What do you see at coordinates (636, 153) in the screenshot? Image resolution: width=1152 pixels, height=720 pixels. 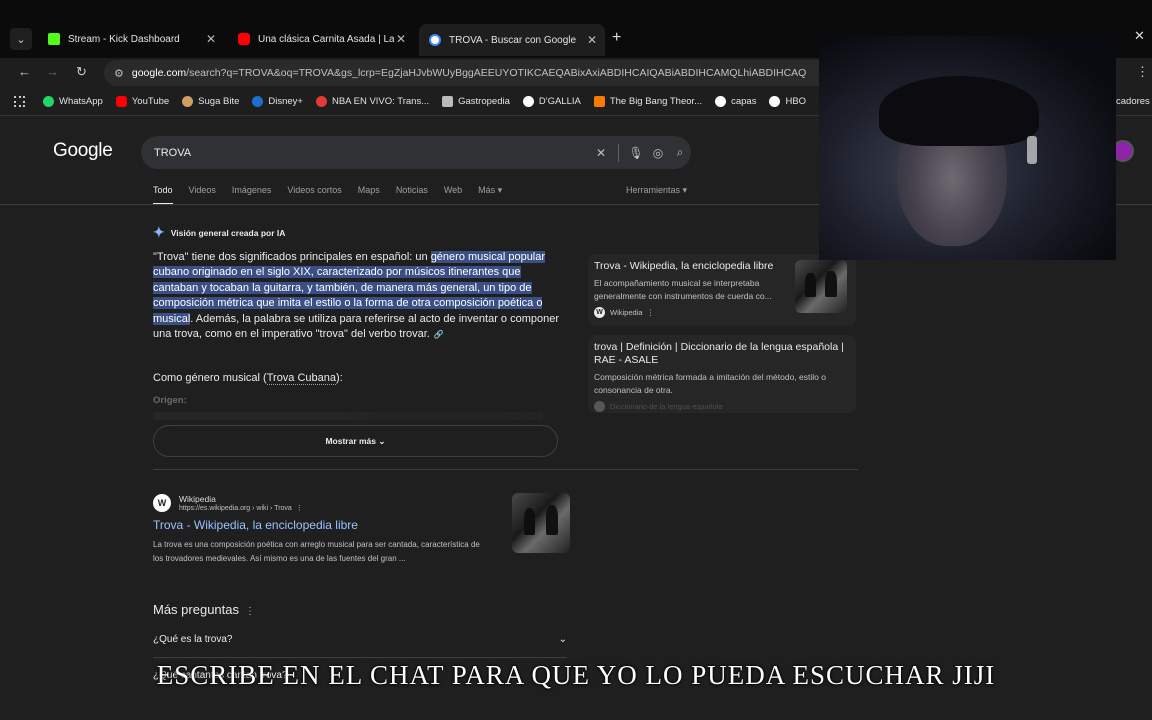 I see `microphone-icon: 🎙` at bounding box center [636, 153].